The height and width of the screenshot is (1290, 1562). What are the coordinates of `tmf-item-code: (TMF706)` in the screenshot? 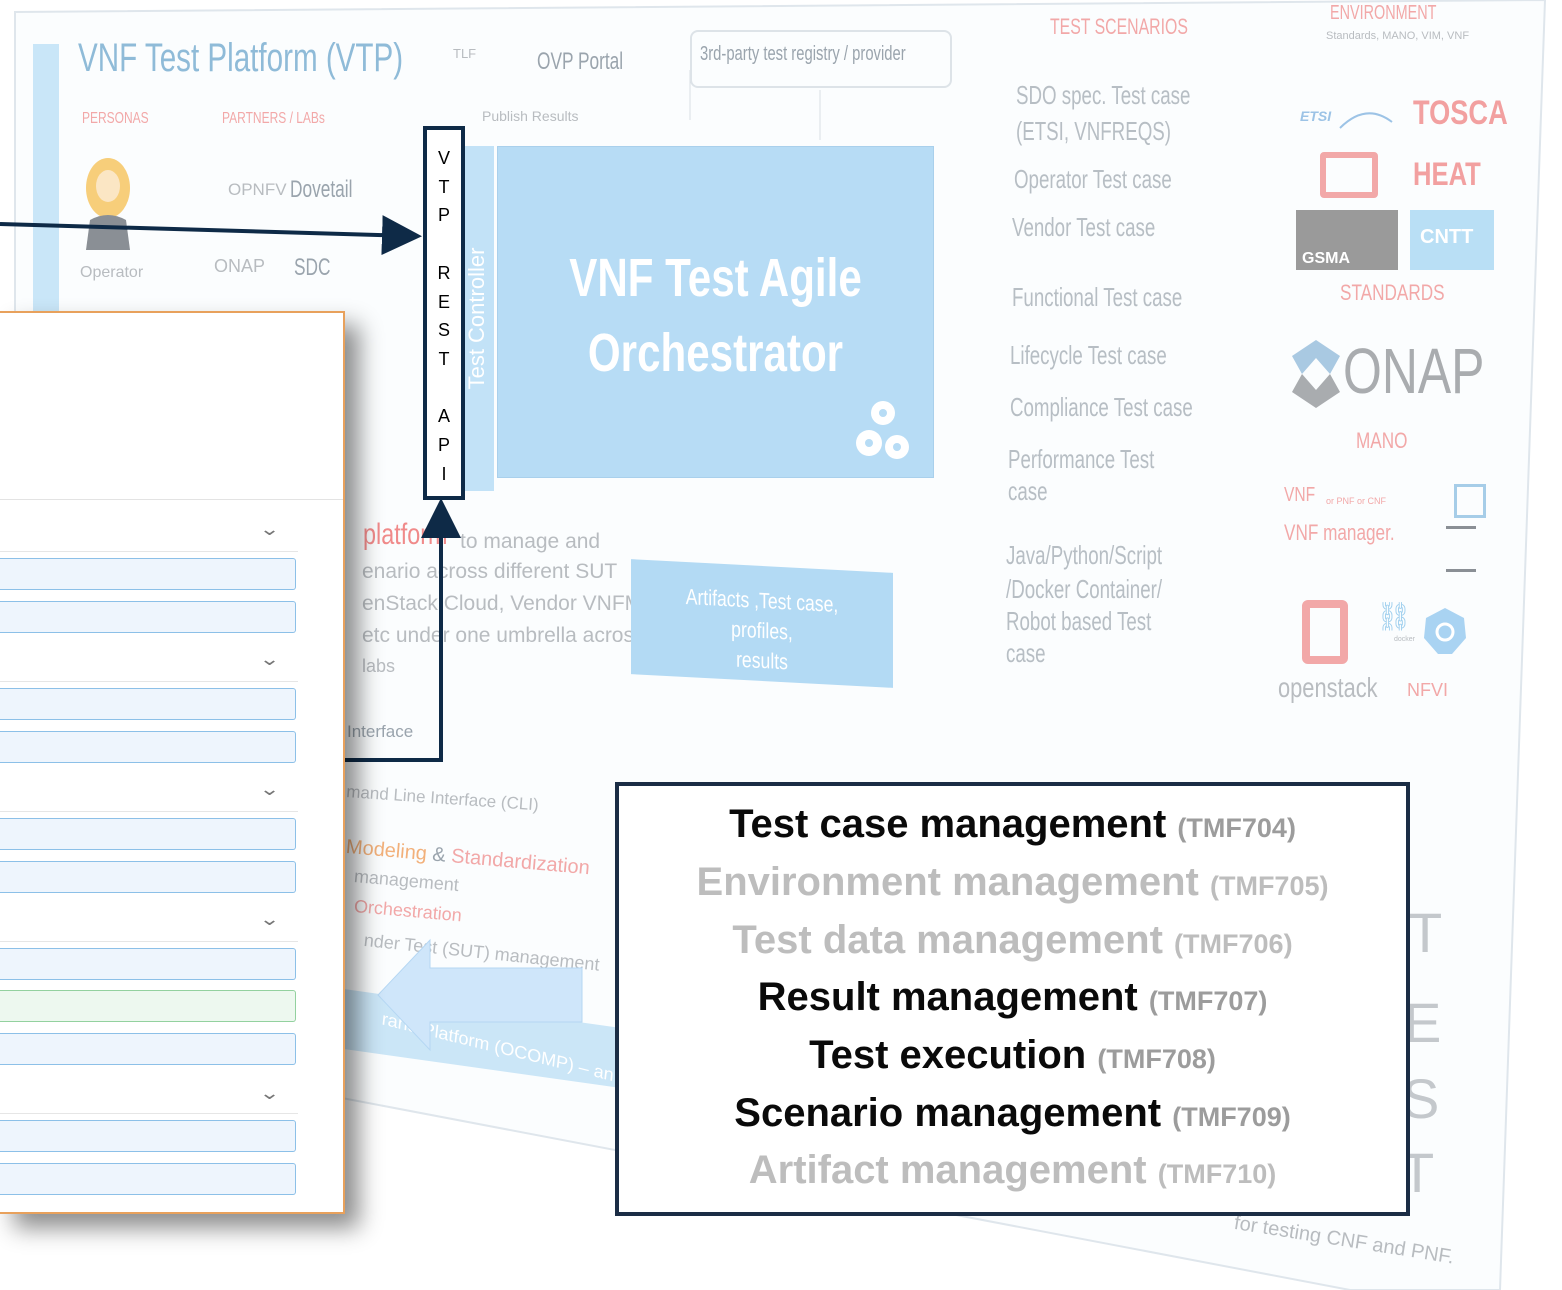 It's located at (1233, 944).